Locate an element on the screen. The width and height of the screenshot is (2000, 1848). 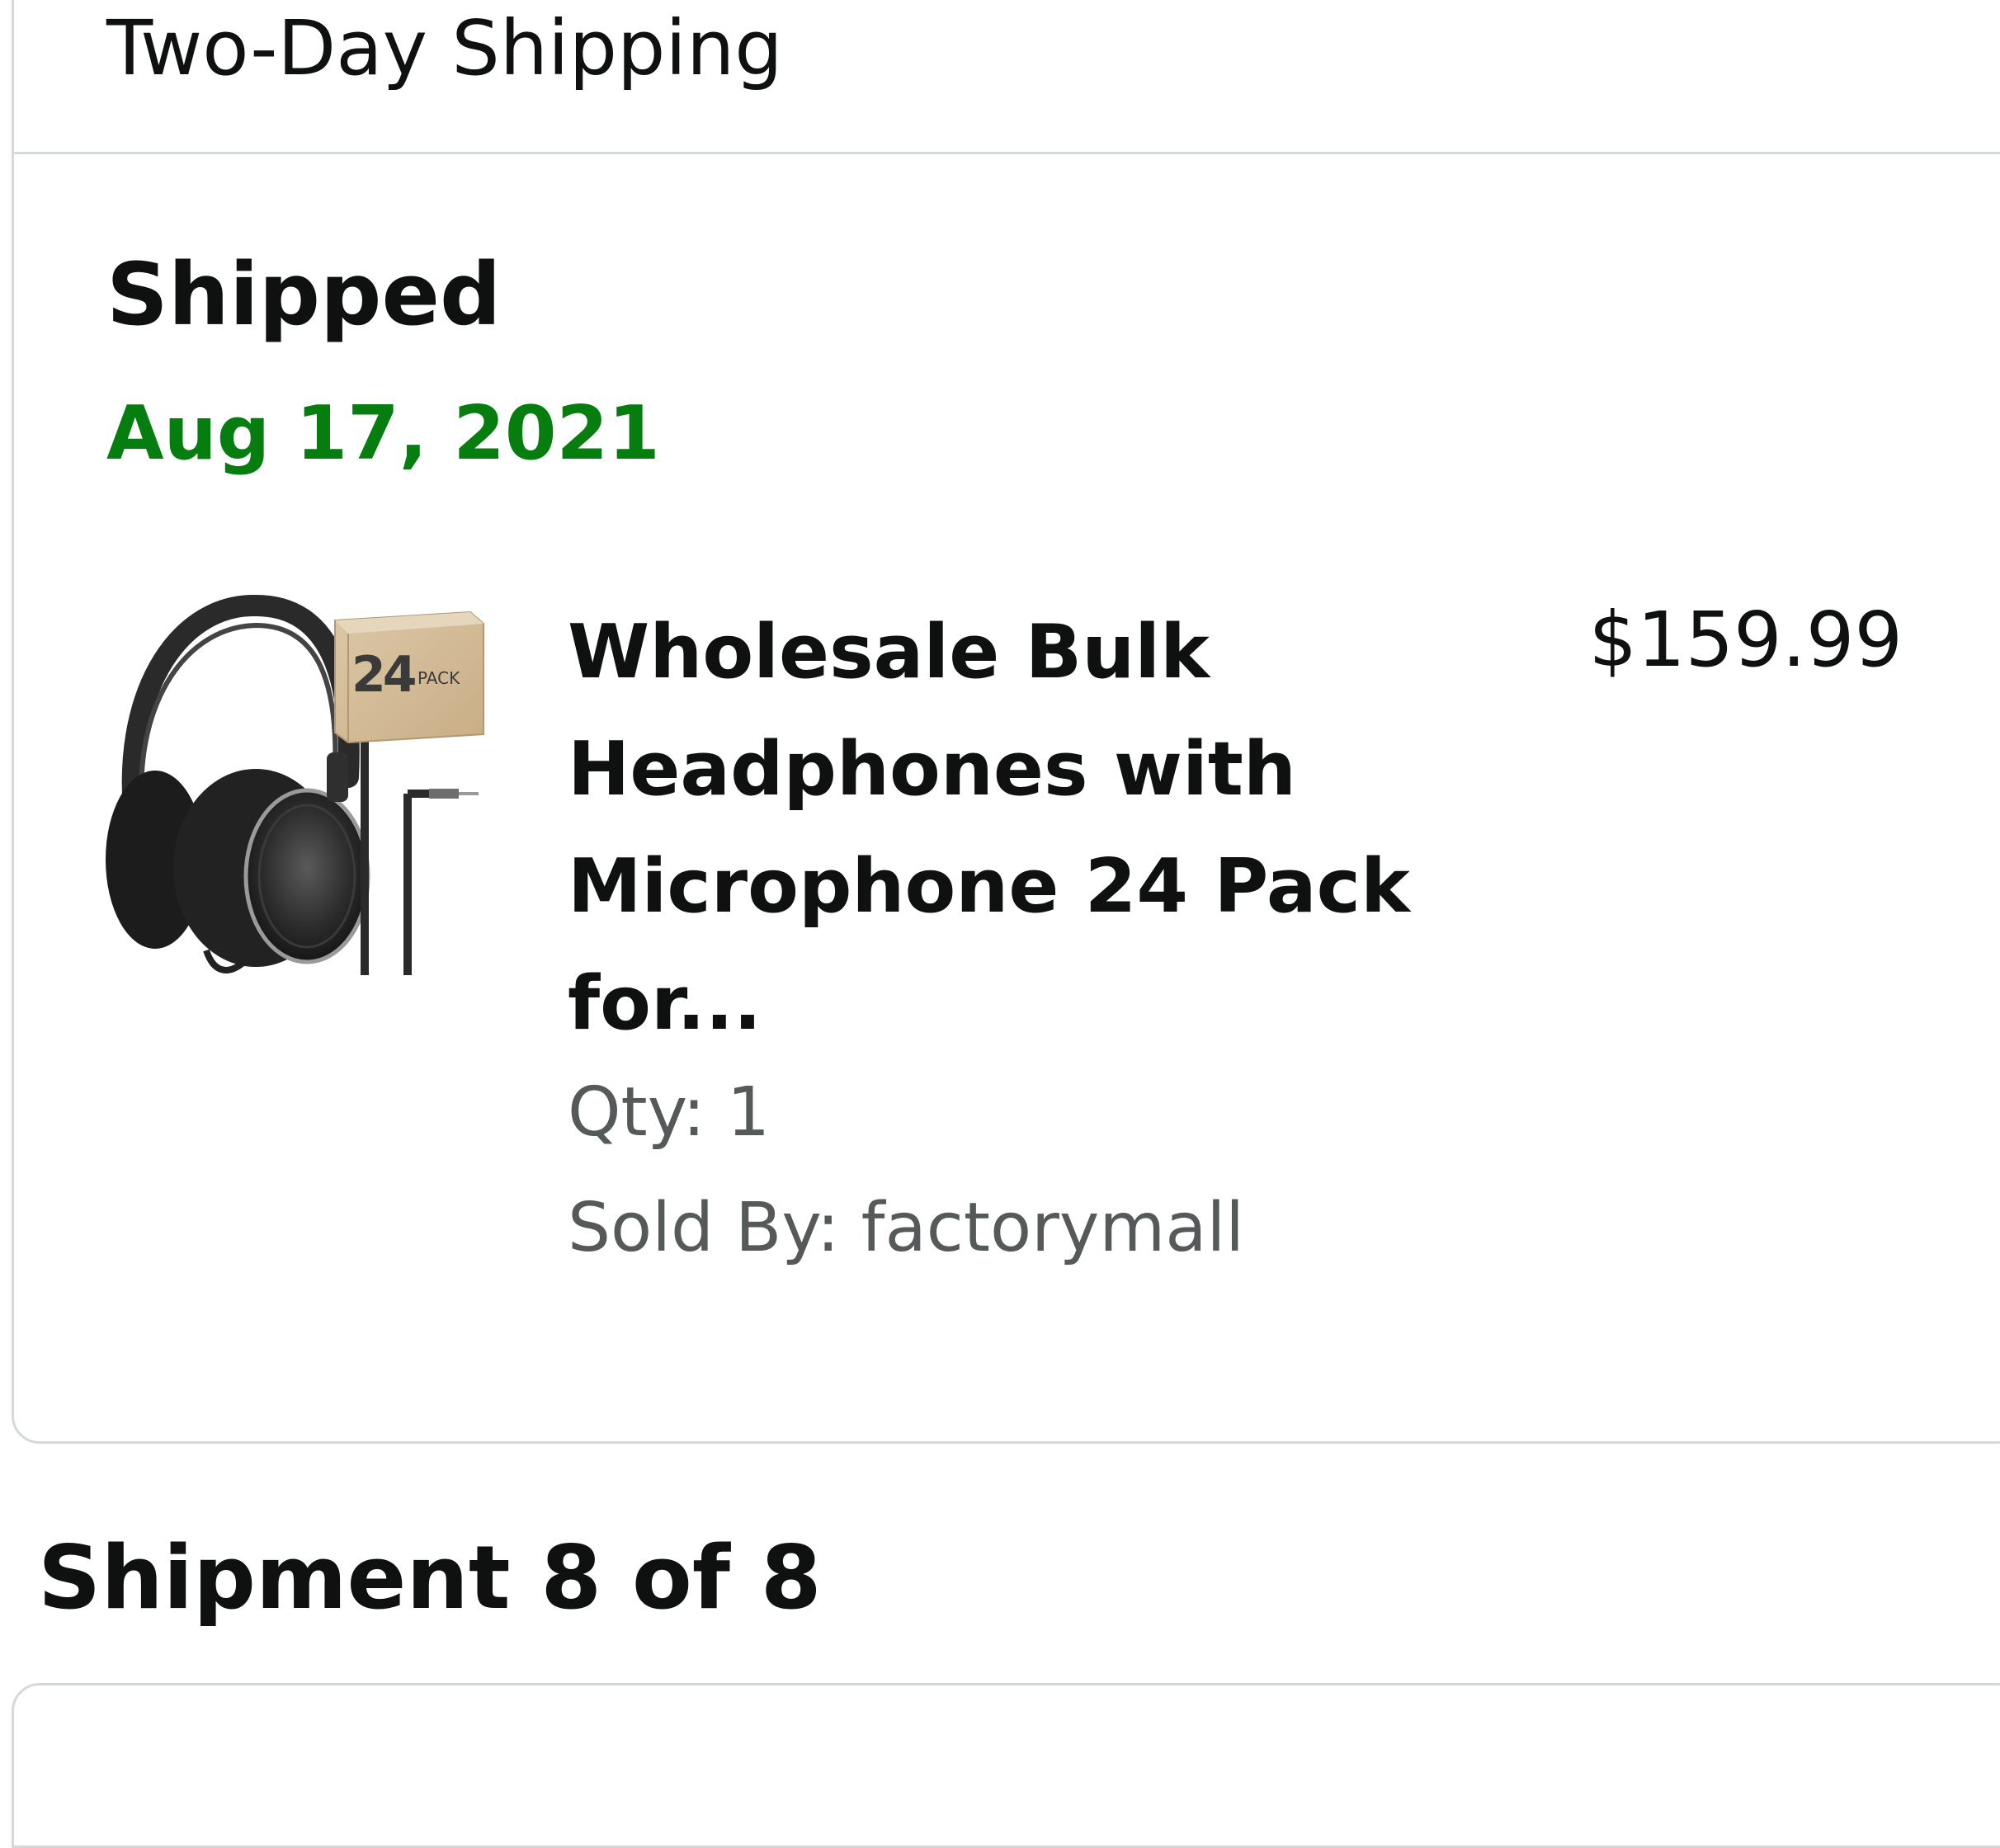
product-price: $159.99 is located at coordinates (1745, 640).